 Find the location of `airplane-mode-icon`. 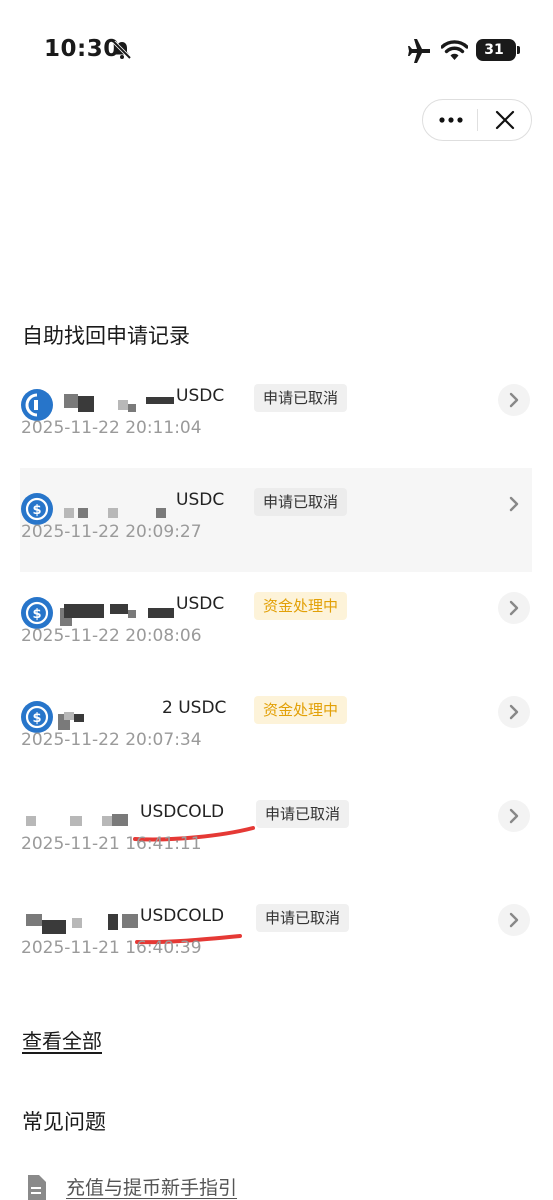

airplane-mode-icon is located at coordinates (419, 51).